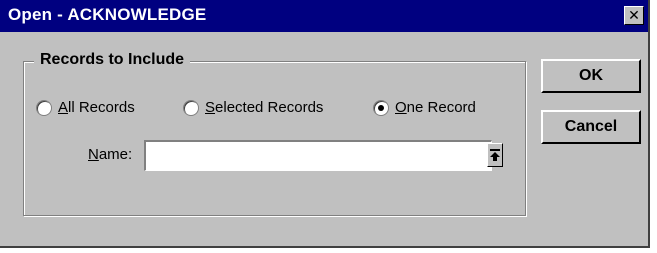 The image size is (657, 253). I want to click on close-button: ✕, so click(634, 15).